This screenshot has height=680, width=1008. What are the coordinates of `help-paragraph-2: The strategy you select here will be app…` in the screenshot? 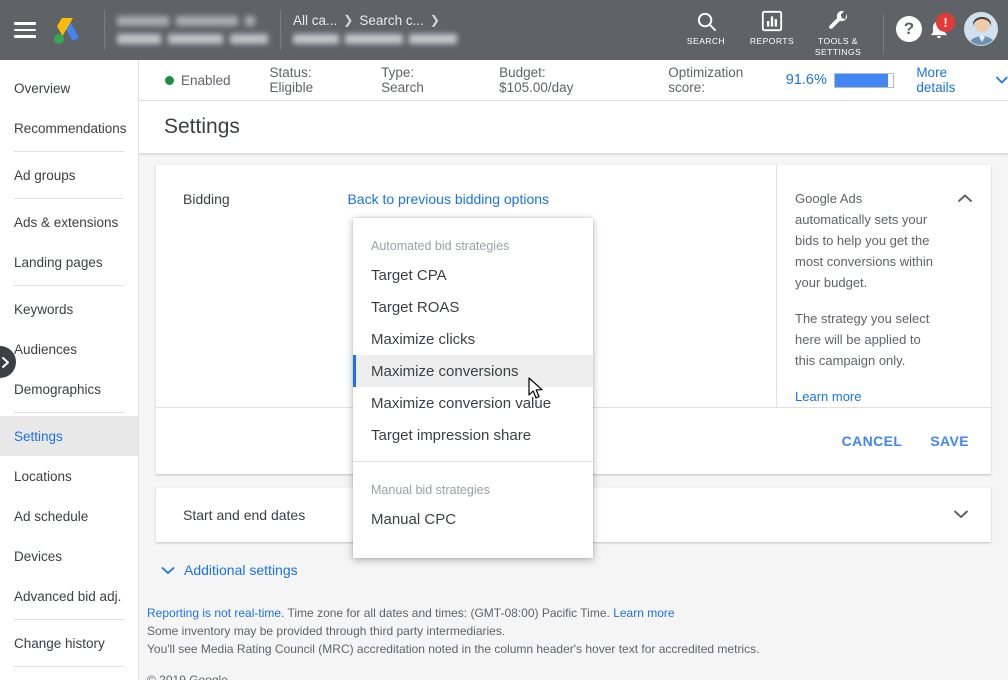 It's located at (862, 339).